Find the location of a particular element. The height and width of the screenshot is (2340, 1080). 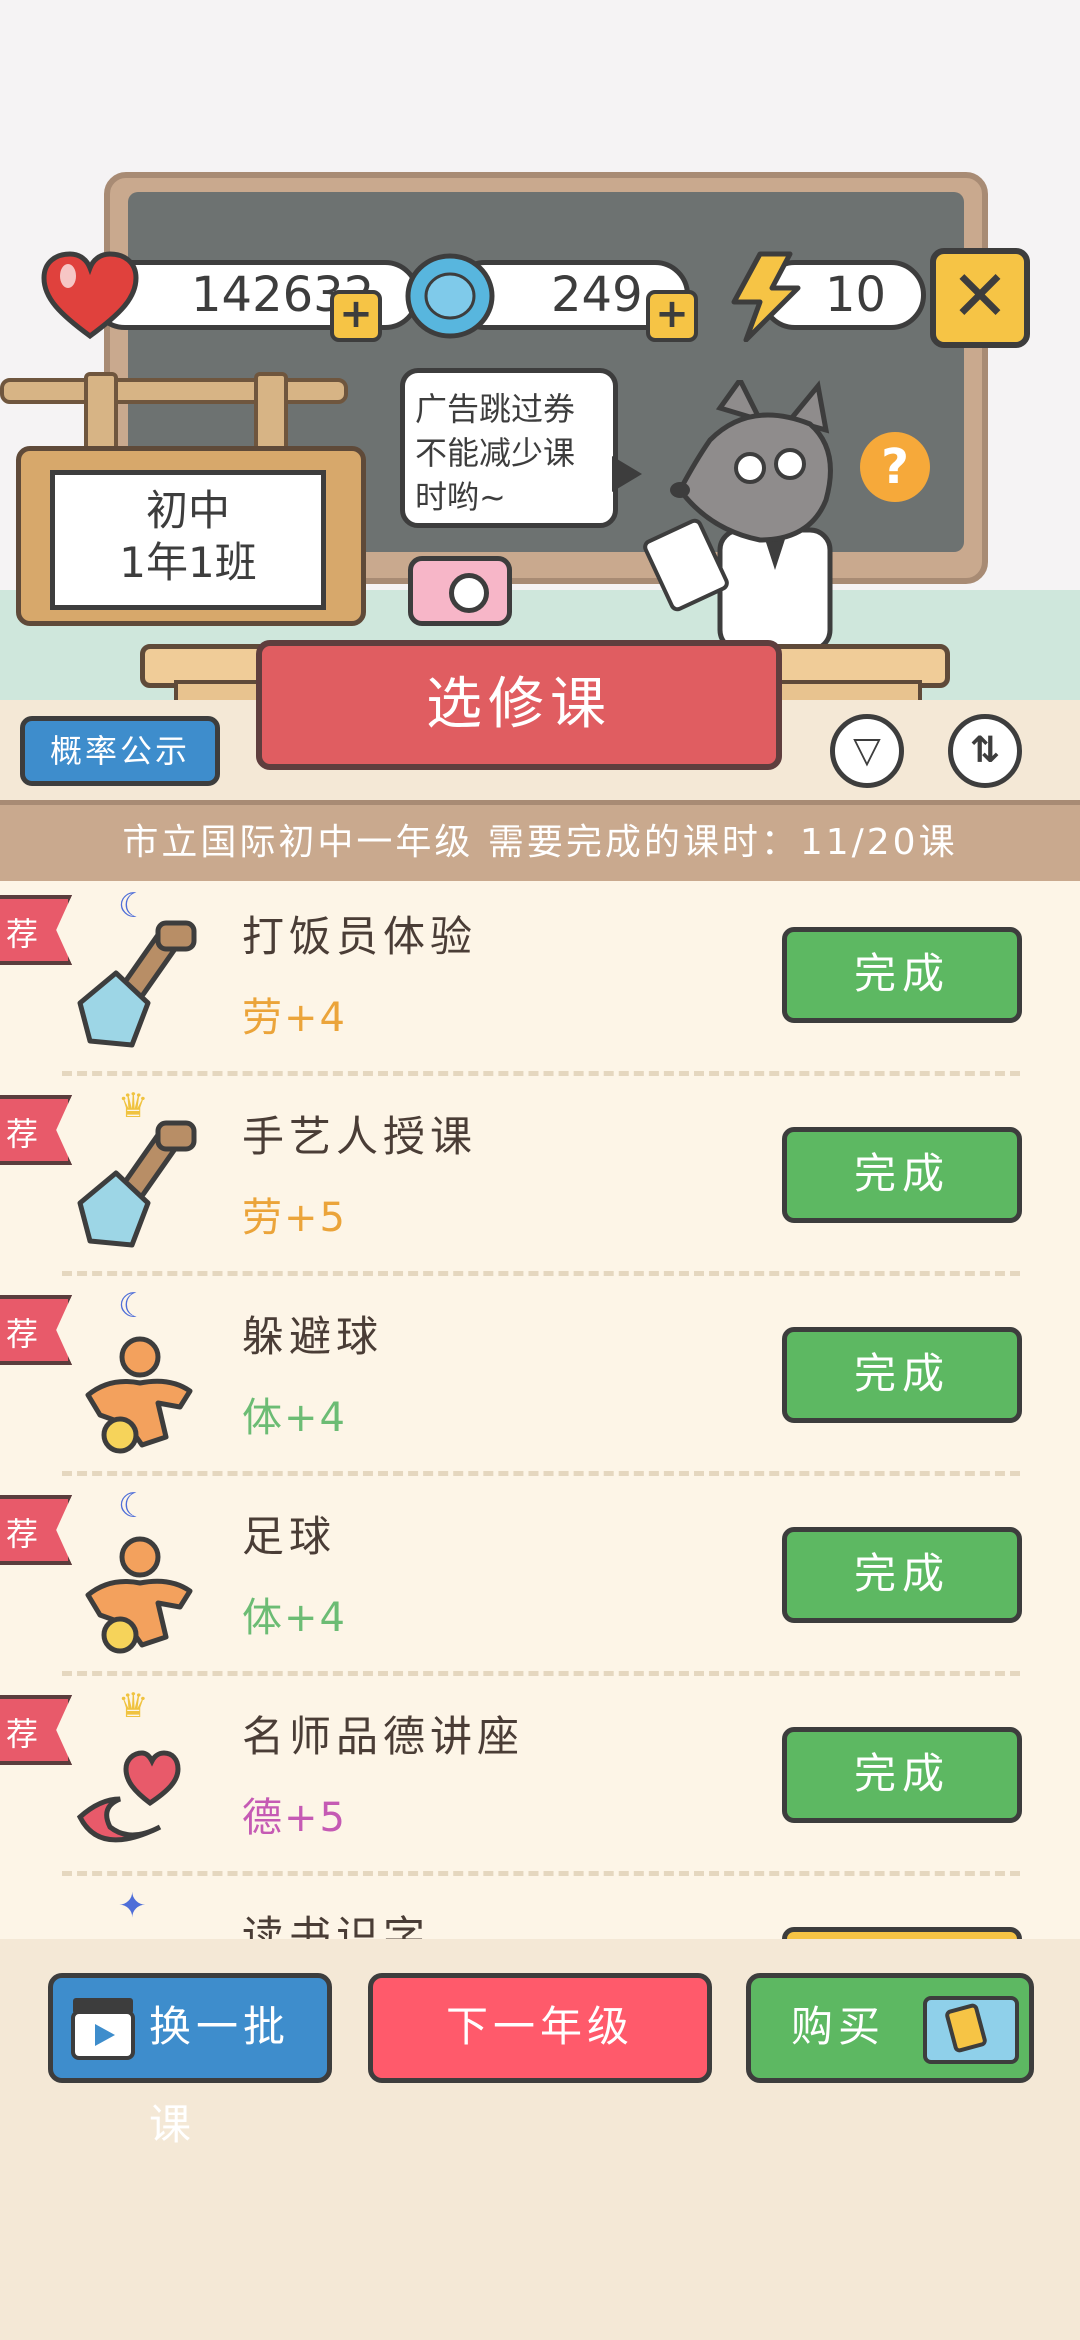

course-row: ✦ 读书识字 is located at coordinates (540, 1910).